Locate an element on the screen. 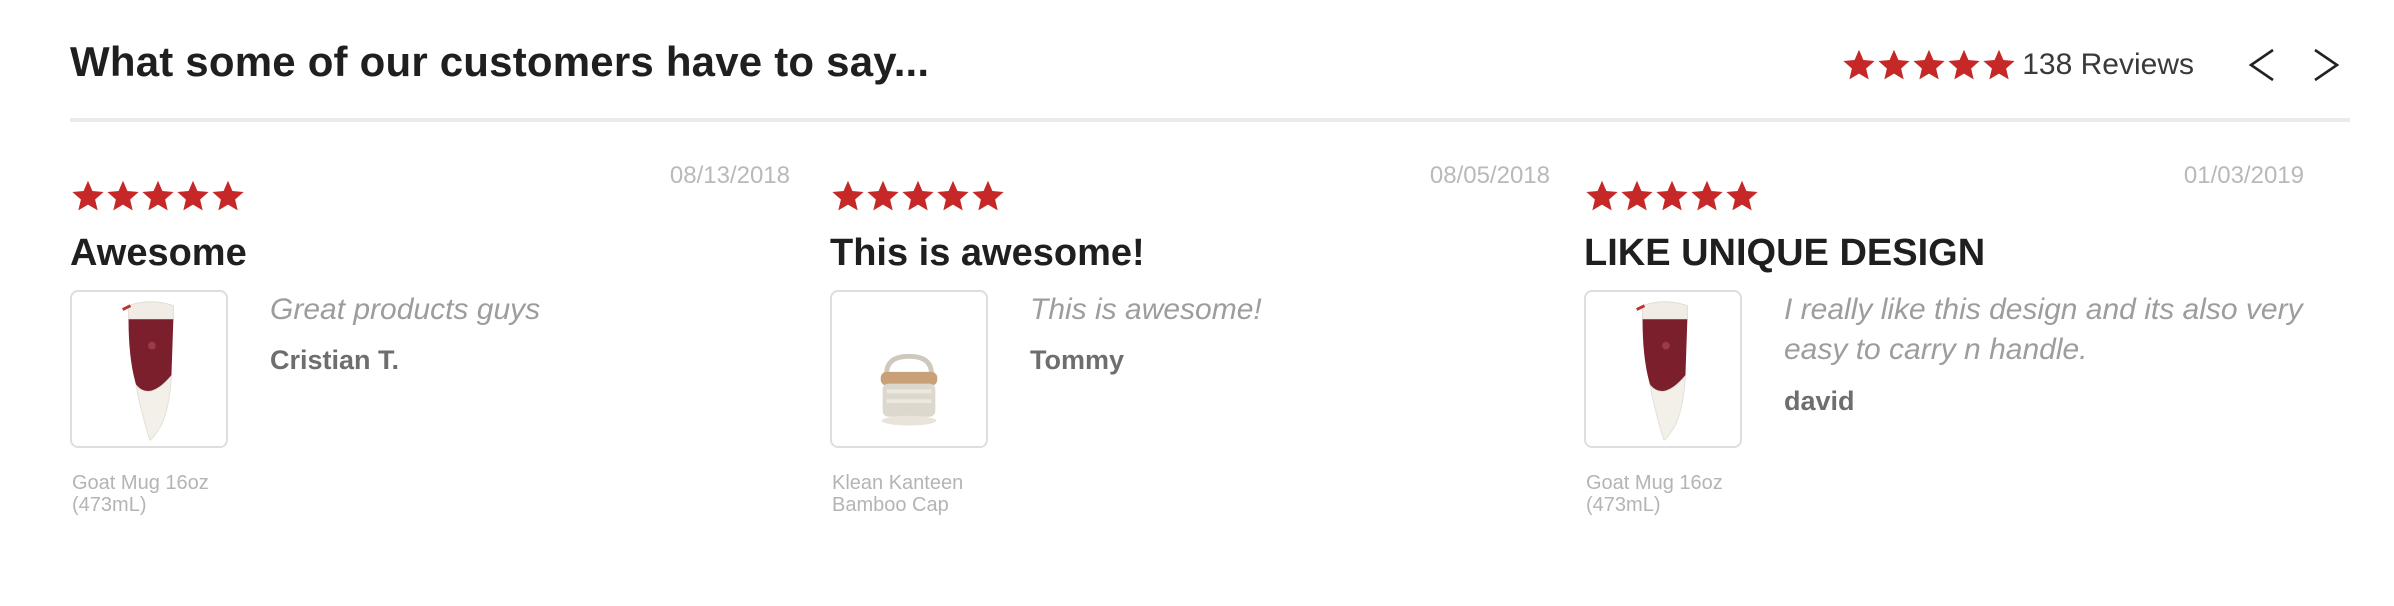 Image resolution: width=2394 pixels, height=606 pixels. review-date: 01/03/2019 is located at coordinates (2243, 175).